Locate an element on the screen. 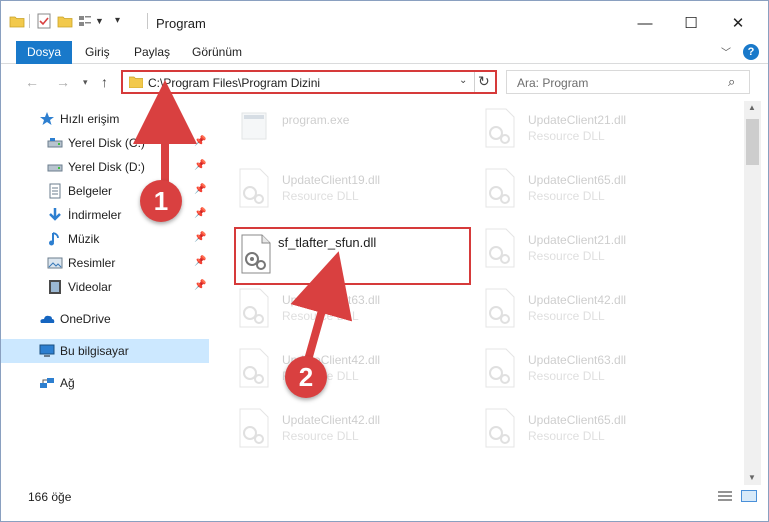  sidebar-item-onedrive: OneDrive is located at coordinates (105, 319).